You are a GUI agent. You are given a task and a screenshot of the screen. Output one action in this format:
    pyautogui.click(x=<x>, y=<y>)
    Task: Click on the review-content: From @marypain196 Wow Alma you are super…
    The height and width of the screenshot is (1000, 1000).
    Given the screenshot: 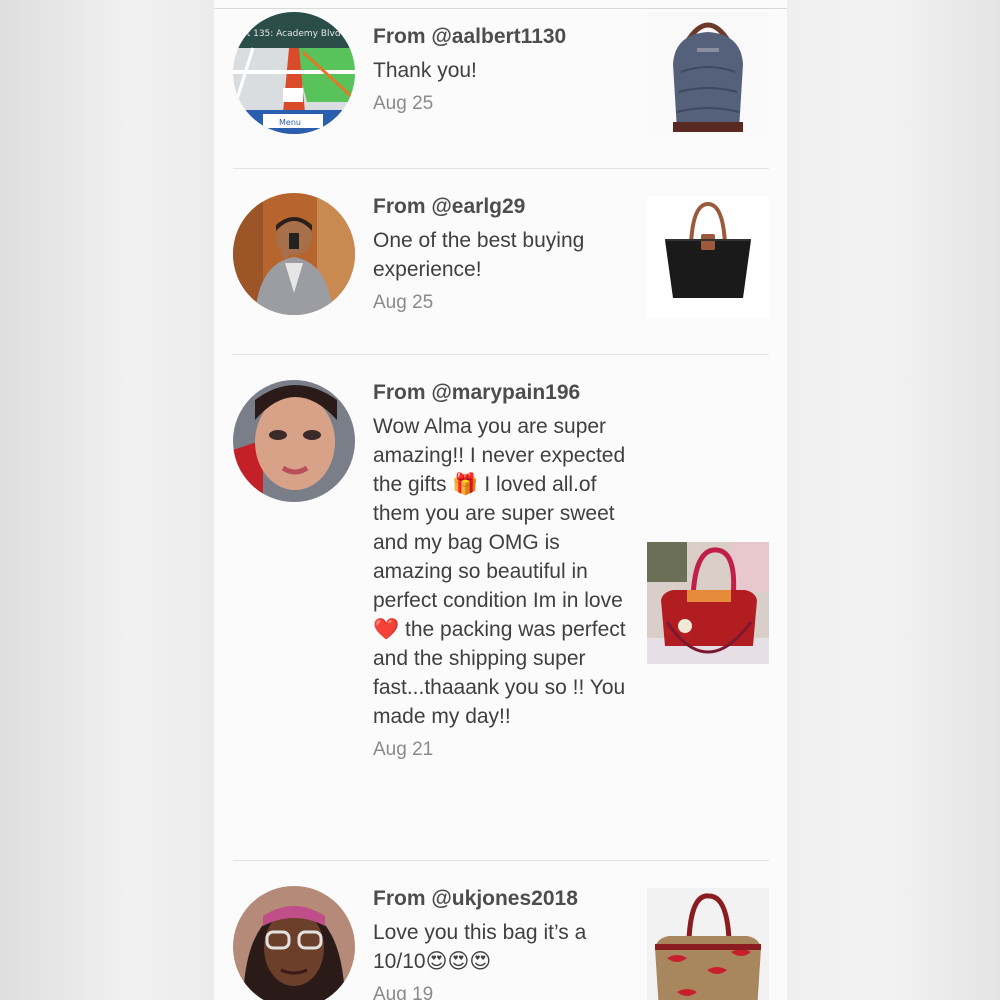 What is the action you would take?
    pyautogui.click(x=500, y=570)
    